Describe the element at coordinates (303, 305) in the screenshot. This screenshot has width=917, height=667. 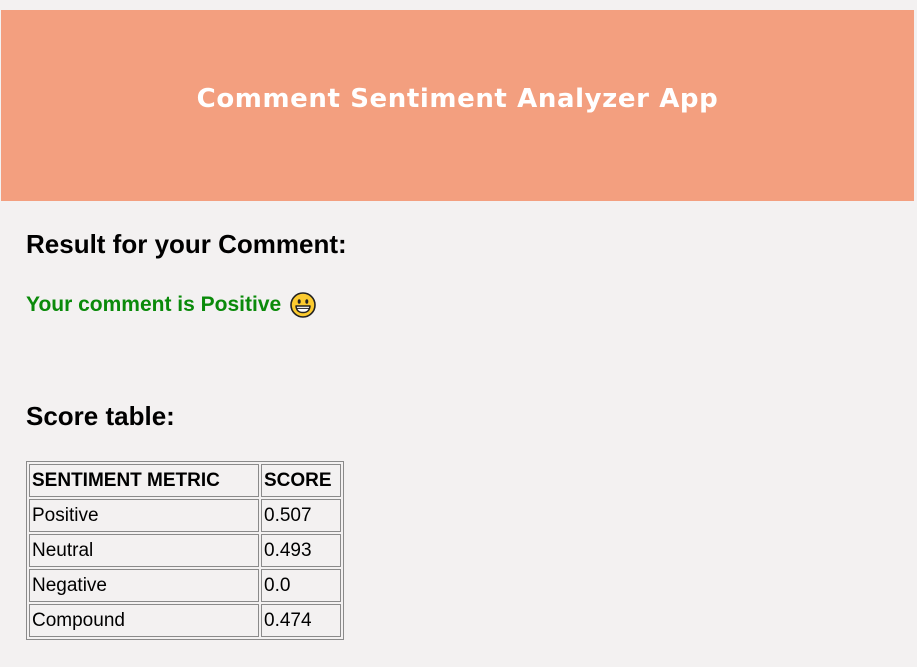
I see `grinning-face-icon` at that location.